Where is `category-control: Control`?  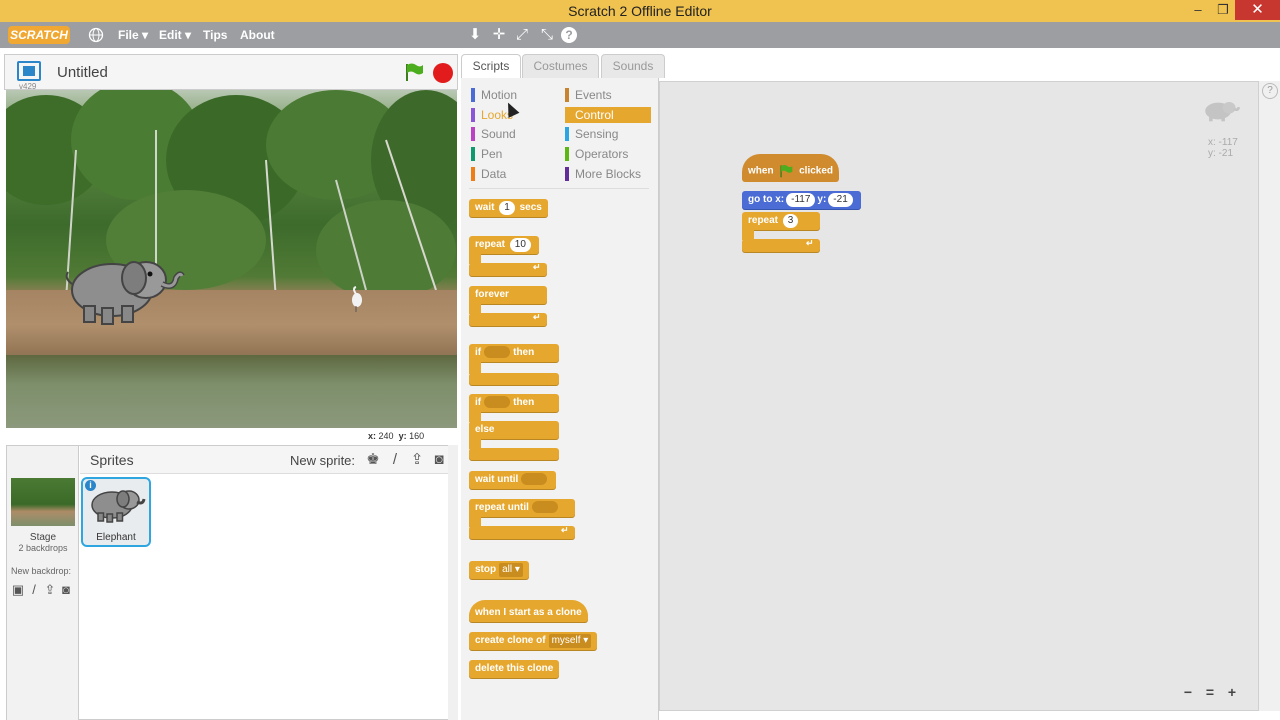
category-control: Control is located at coordinates (608, 115).